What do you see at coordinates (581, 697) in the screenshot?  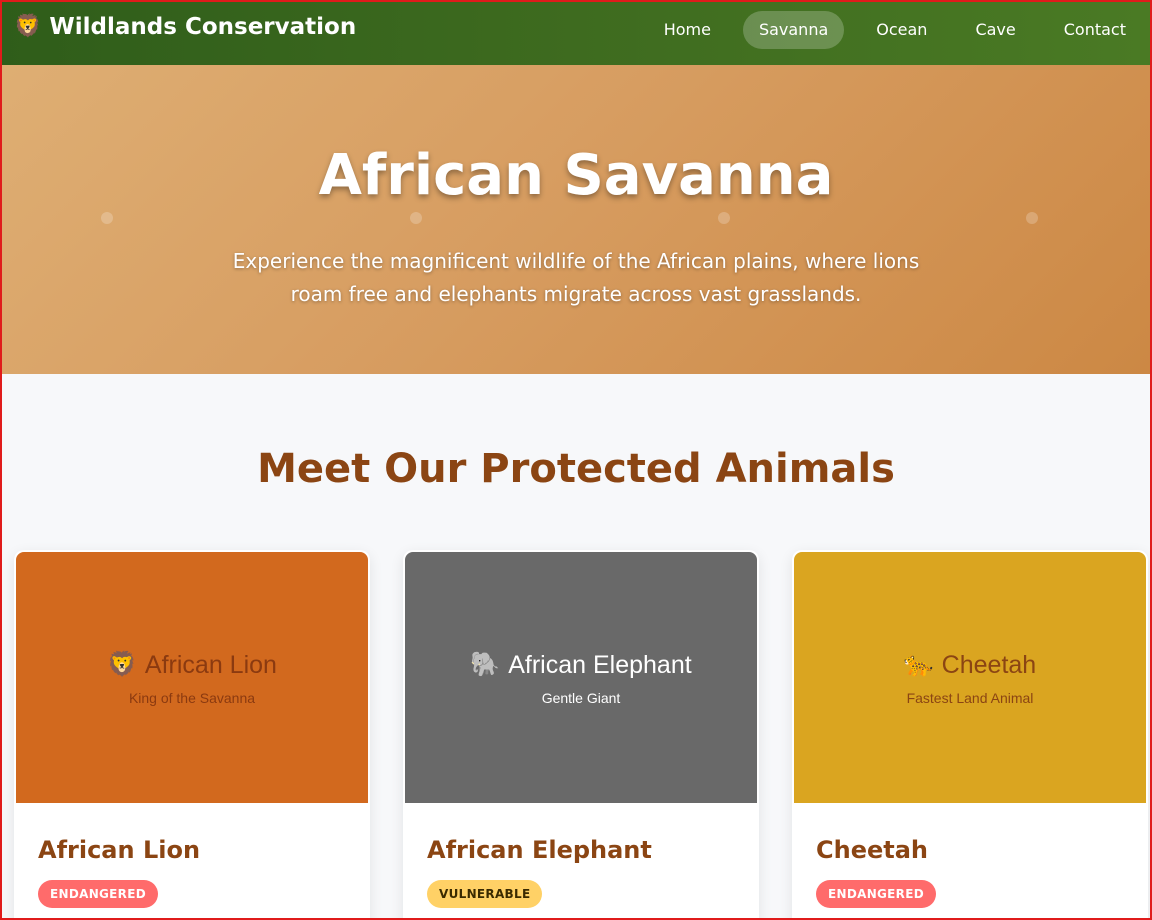 I see `media-subtitle: Gentle Giant` at bounding box center [581, 697].